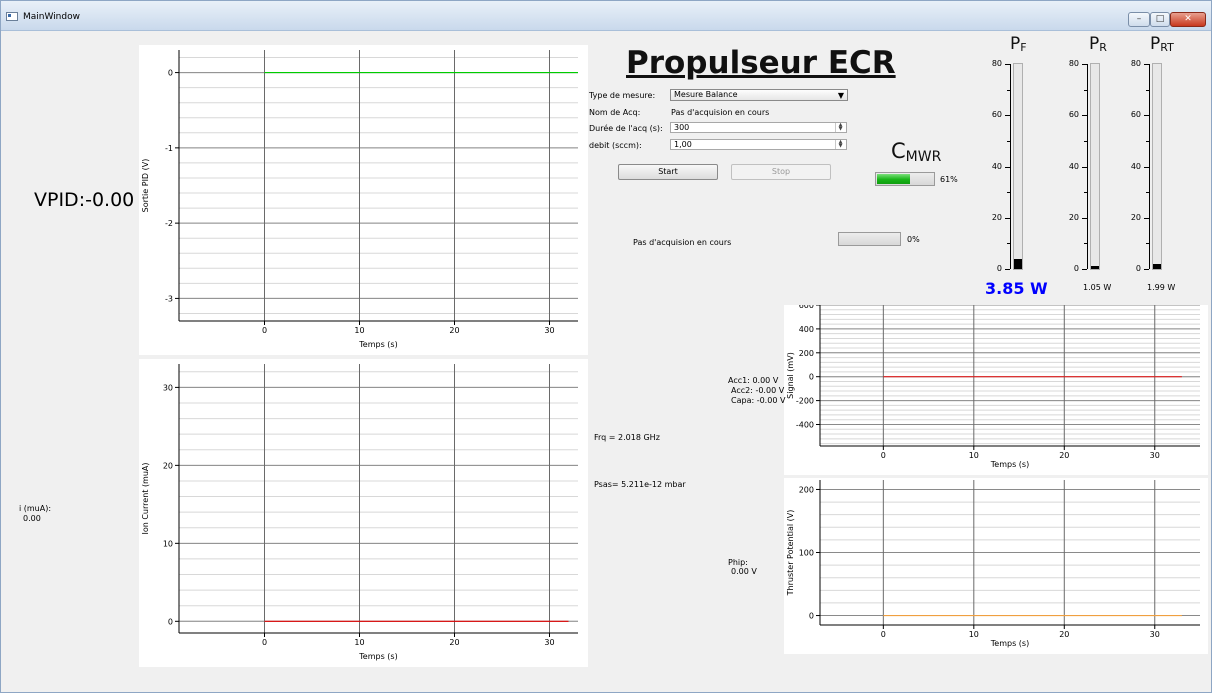 This screenshot has width=1212, height=693. Describe the element at coordinates (758, 144) in the screenshot. I see `flow-spinbox: 1,00 ▲ ▼` at that location.